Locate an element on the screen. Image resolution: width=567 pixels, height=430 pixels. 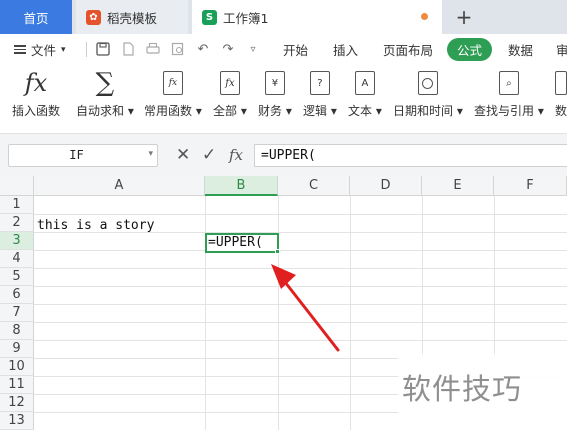
tab-home-label: 首页 is located at coordinates (36, 18).